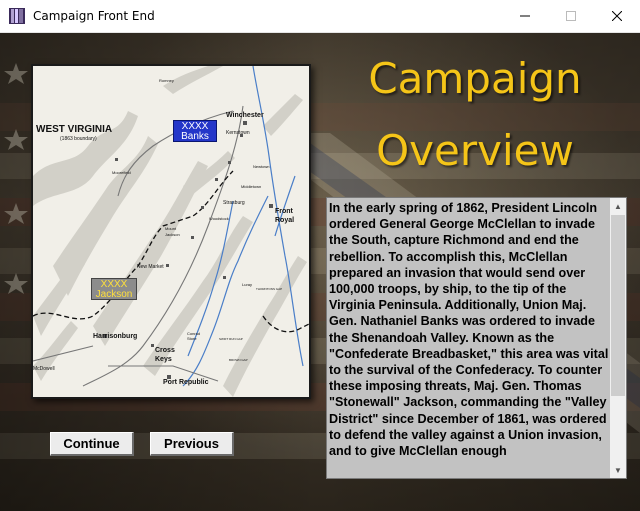  Describe the element at coordinates (247, 284) in the screenshot. I see `place-luray: Luray` at that location.